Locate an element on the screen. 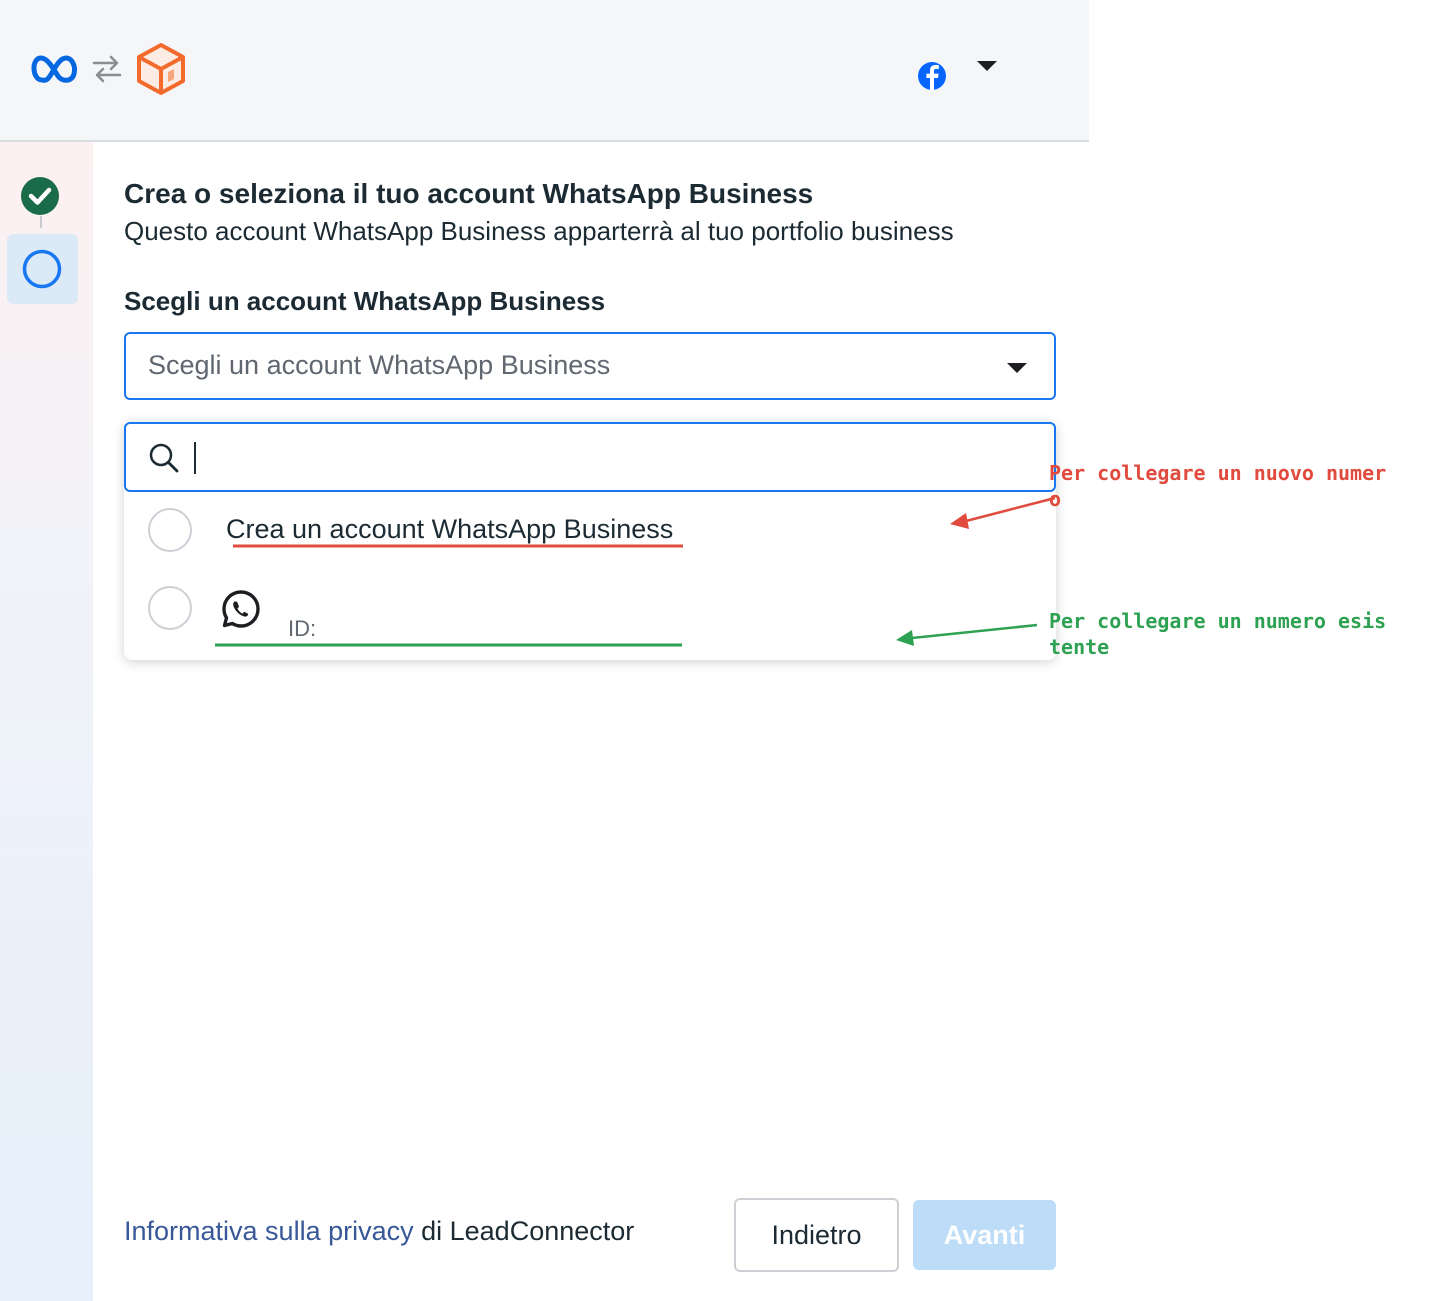  annotation-existing-number: Per collegare un numero esis tente is located at coordinates (1218, 634).